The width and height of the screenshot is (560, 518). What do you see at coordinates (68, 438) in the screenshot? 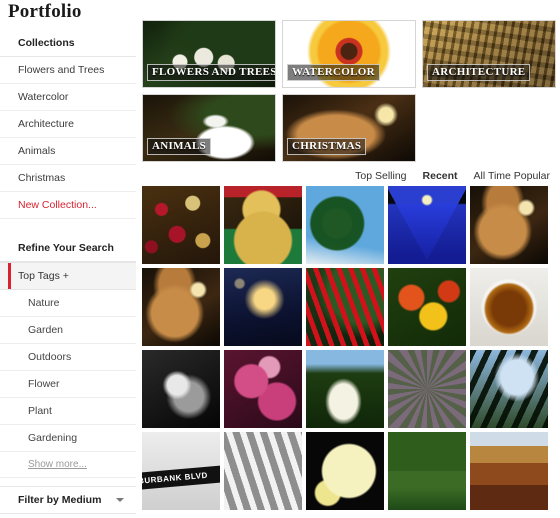
I see `sidebar-tag-gardening: Gardening` at bounding box center [68, 438].